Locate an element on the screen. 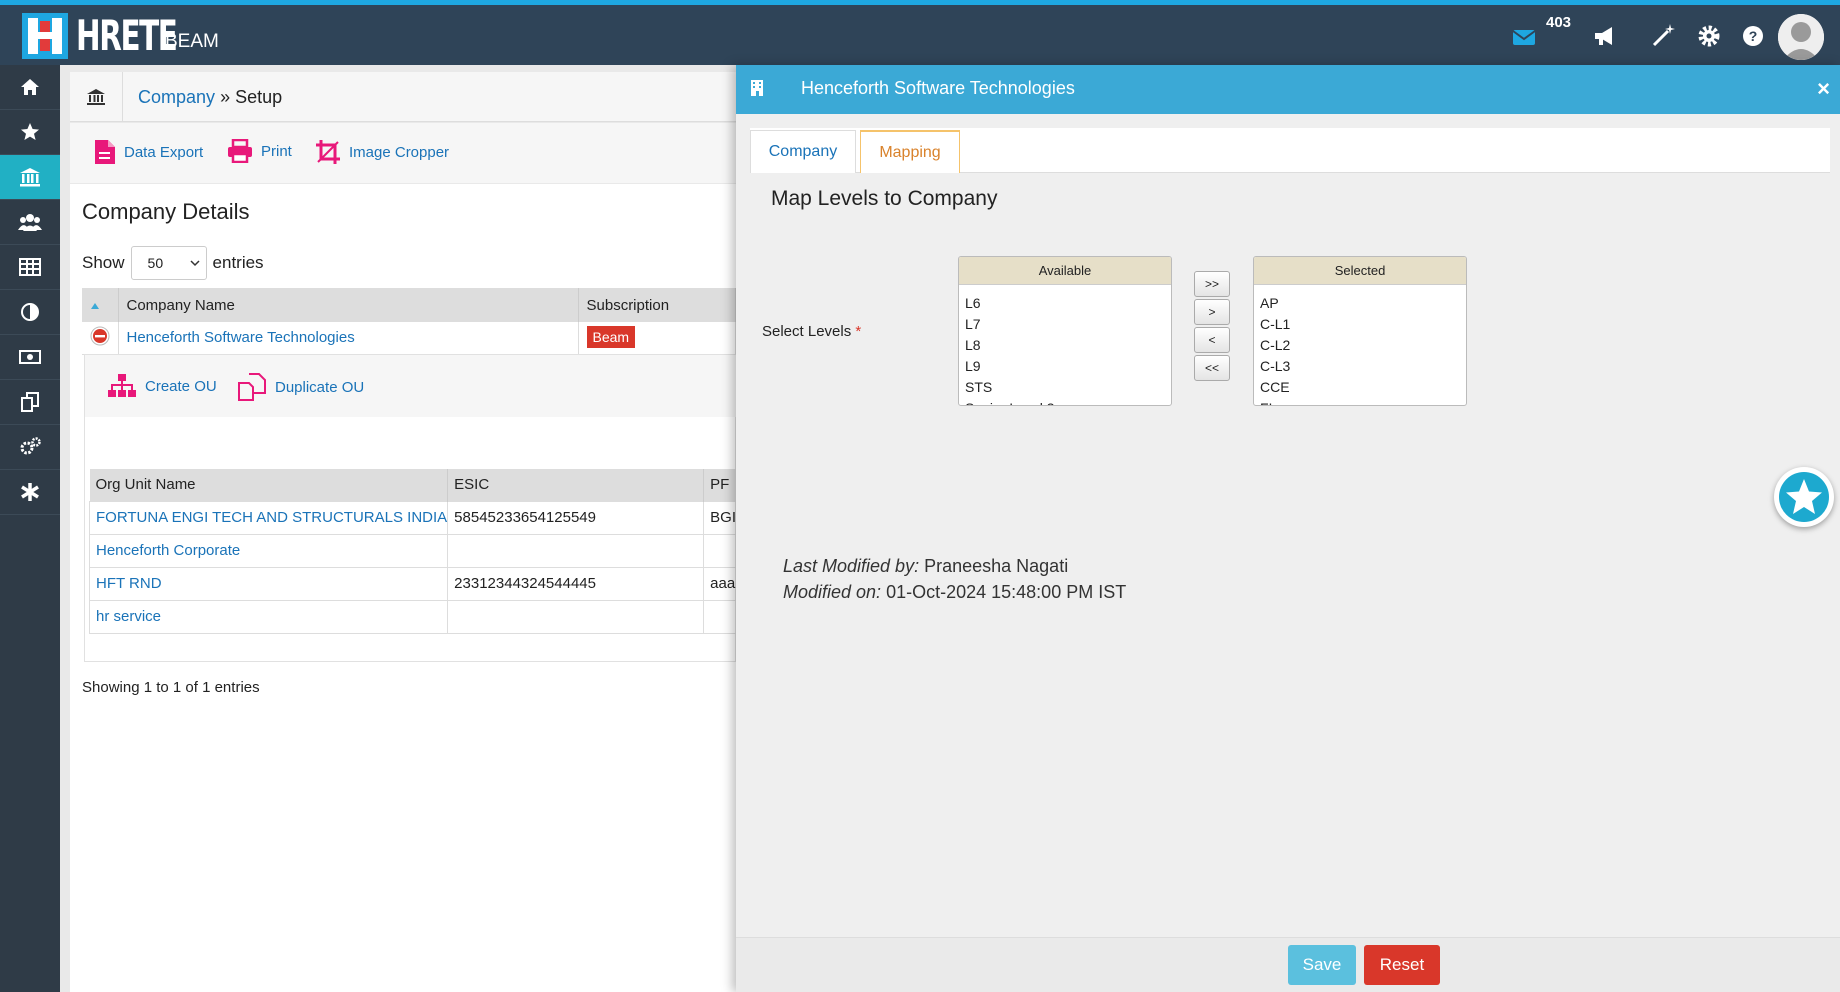 Image resolution: width=1840 pixels, height=992 pixels. star-icon is located at coordinates (30, 131).